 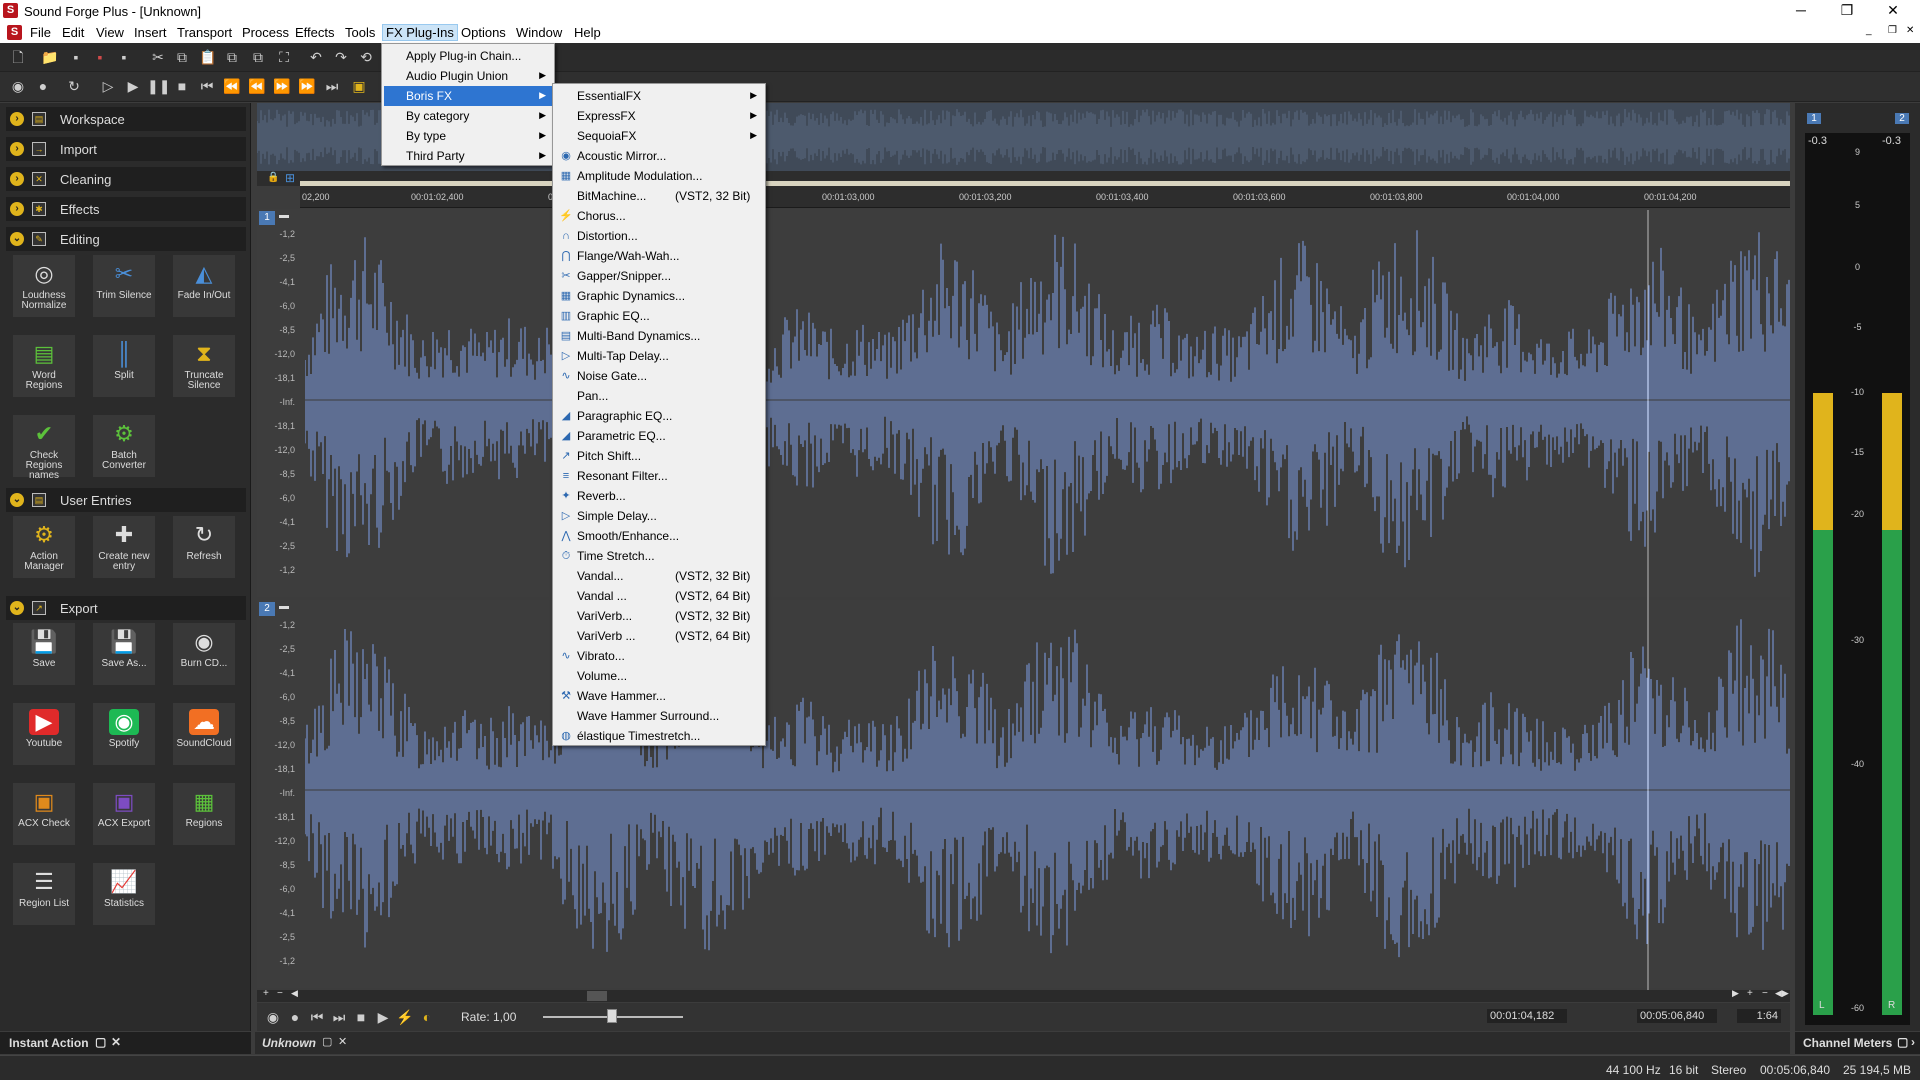 I want to click on snap-icon: ⊞, so click(x=290, y=178).